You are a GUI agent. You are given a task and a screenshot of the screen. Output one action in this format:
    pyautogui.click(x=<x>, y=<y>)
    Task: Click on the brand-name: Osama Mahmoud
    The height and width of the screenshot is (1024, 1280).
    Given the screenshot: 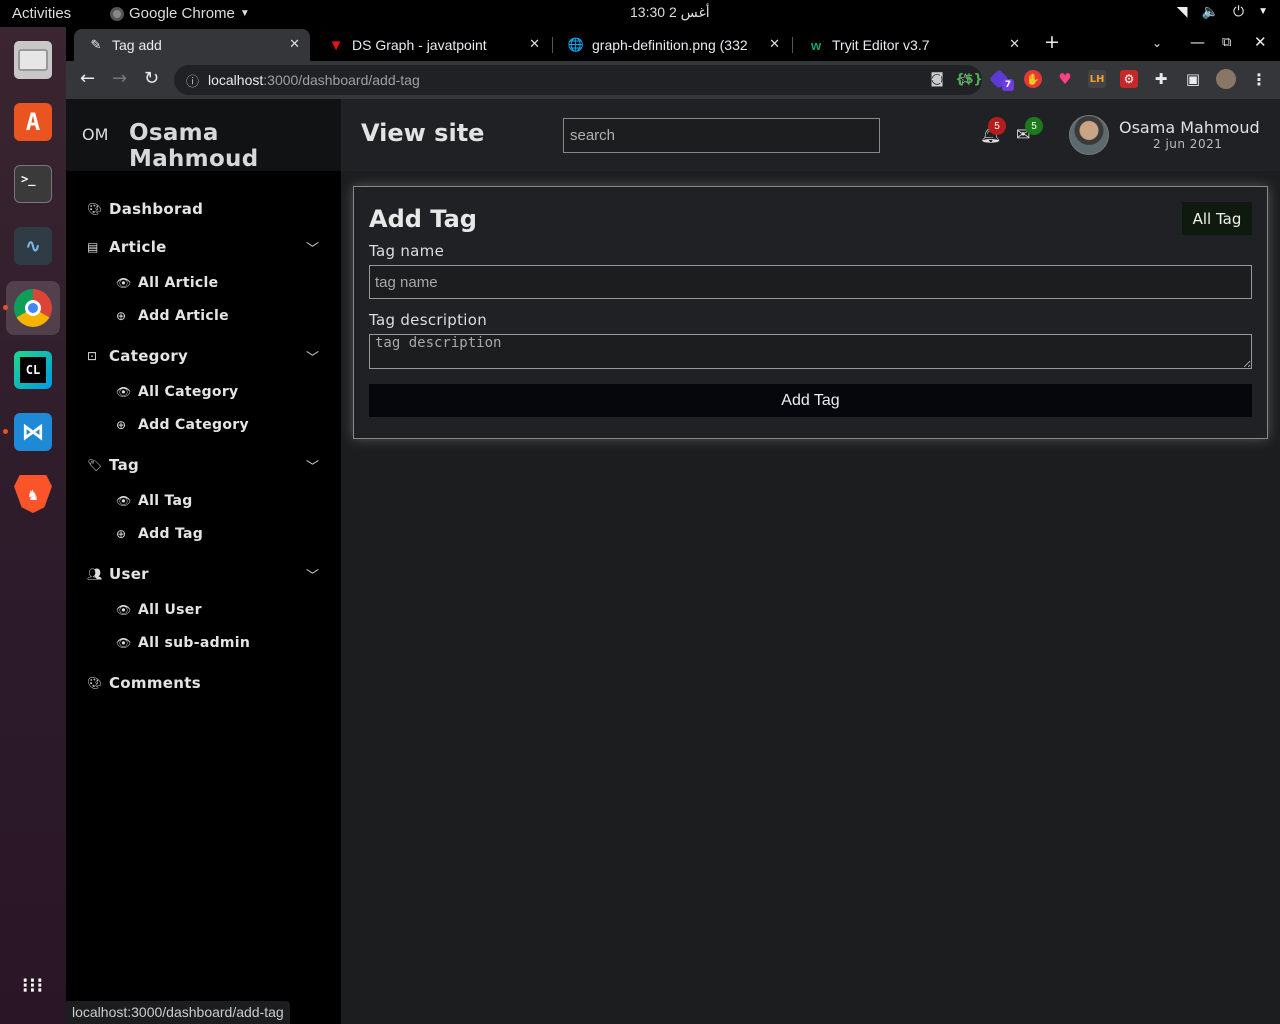 What is the action you would take?
    pyautogui.click(x=235, y=146)
    